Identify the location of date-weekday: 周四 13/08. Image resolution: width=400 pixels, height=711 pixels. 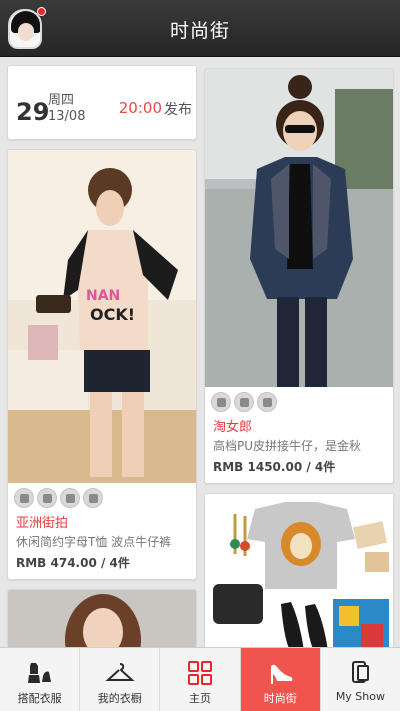
(66, 109).